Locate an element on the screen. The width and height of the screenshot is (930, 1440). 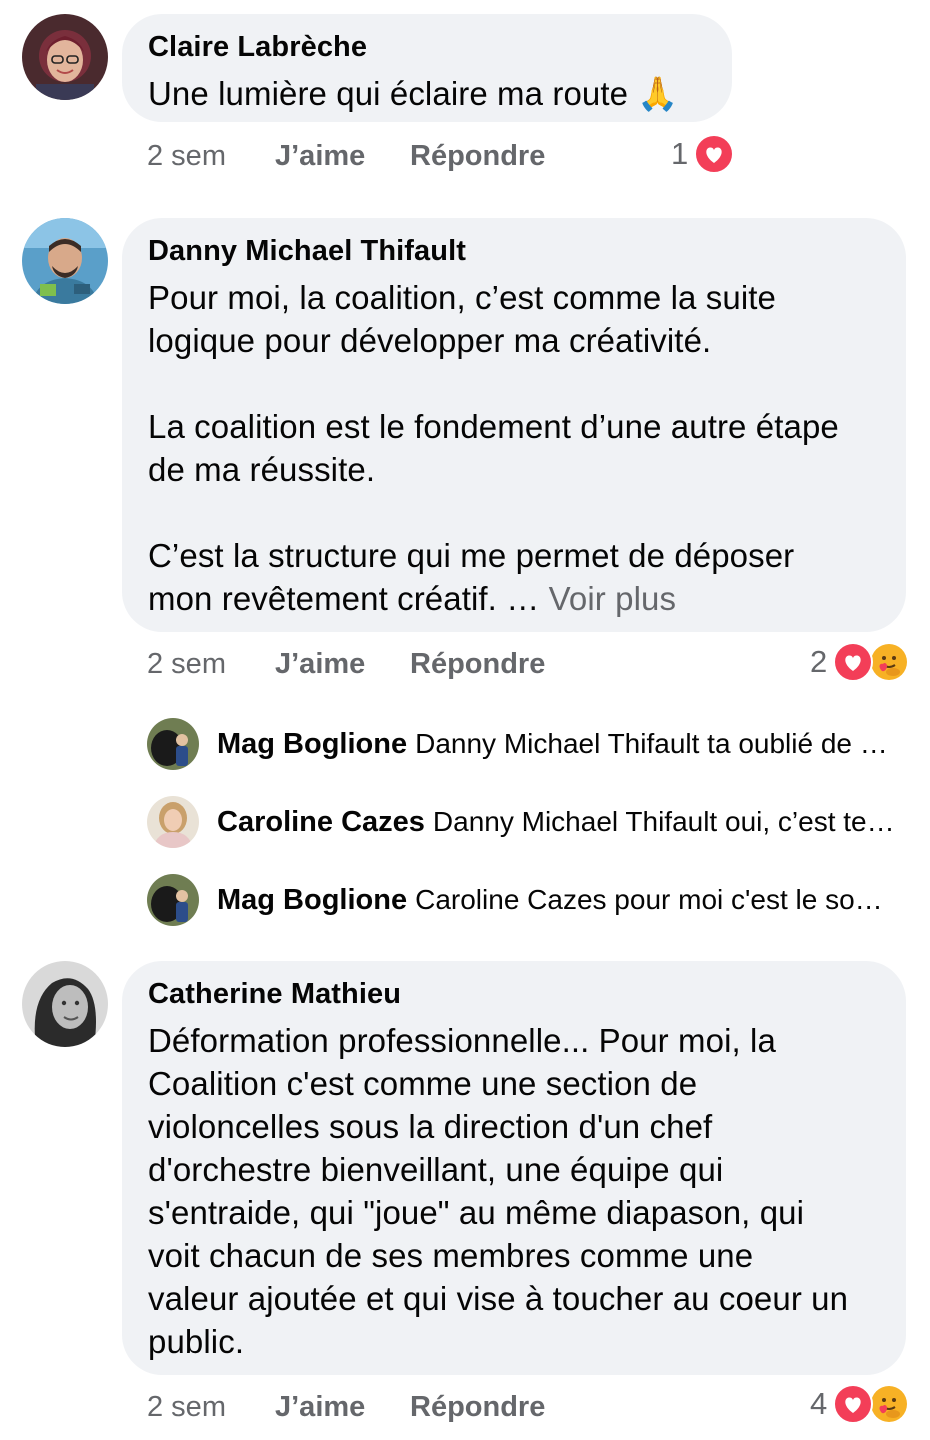
comment-author: Claire Labrèche is located at coordinates (427, 47).